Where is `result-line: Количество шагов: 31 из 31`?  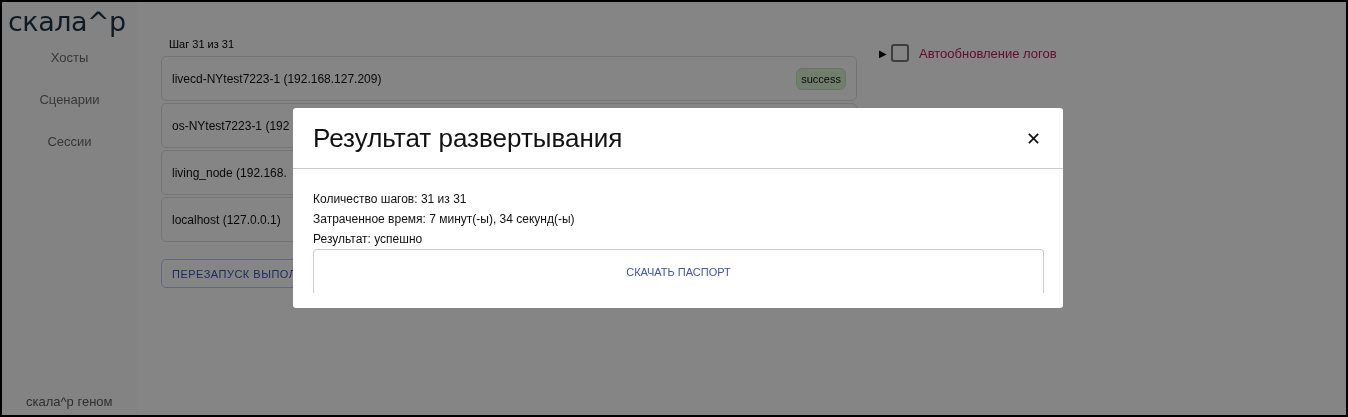
result-line: Количество шагов: 31 из 31 is located at coordinates (390, 199).